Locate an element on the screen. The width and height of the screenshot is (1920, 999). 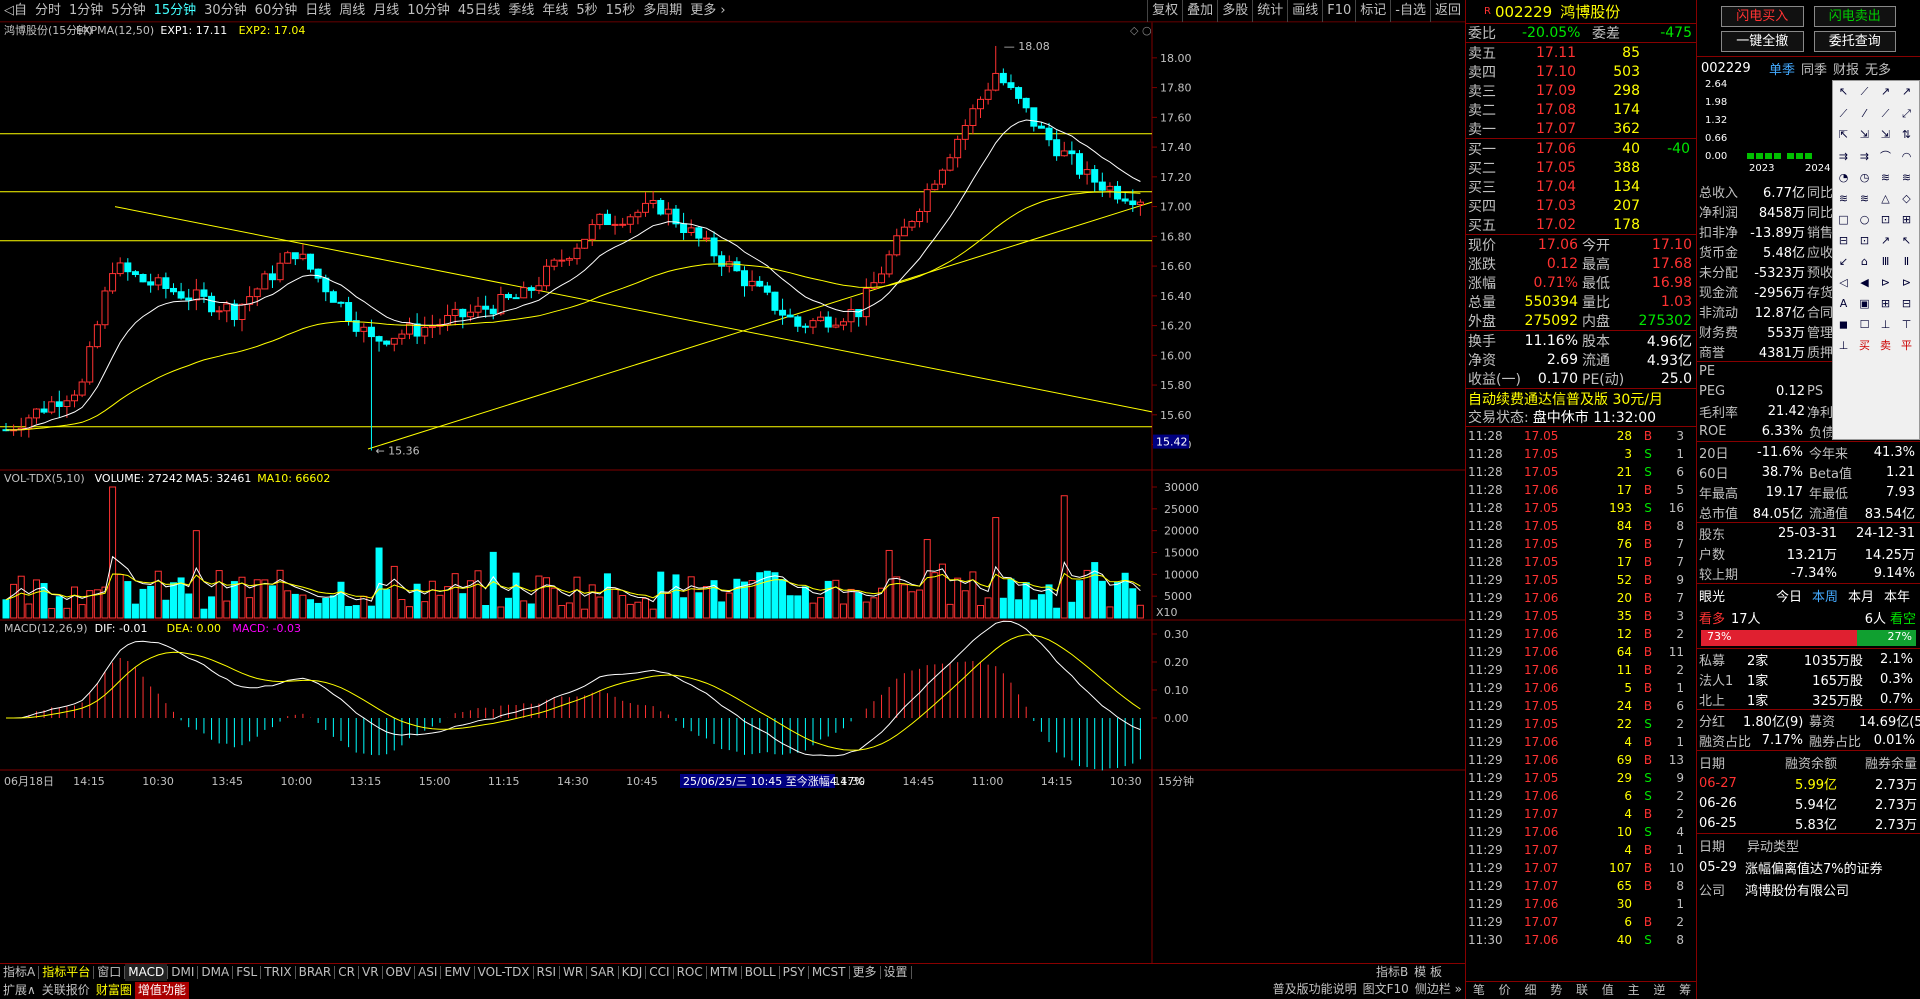
quote-tab-4: 联 is located at coordinates (1582, 990).